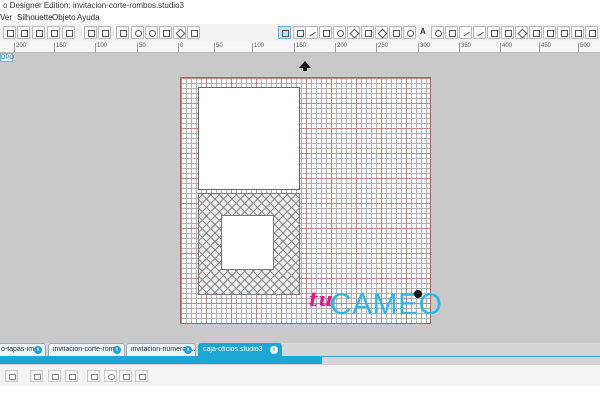  I want to click on trace-icon, so click(535, 32).